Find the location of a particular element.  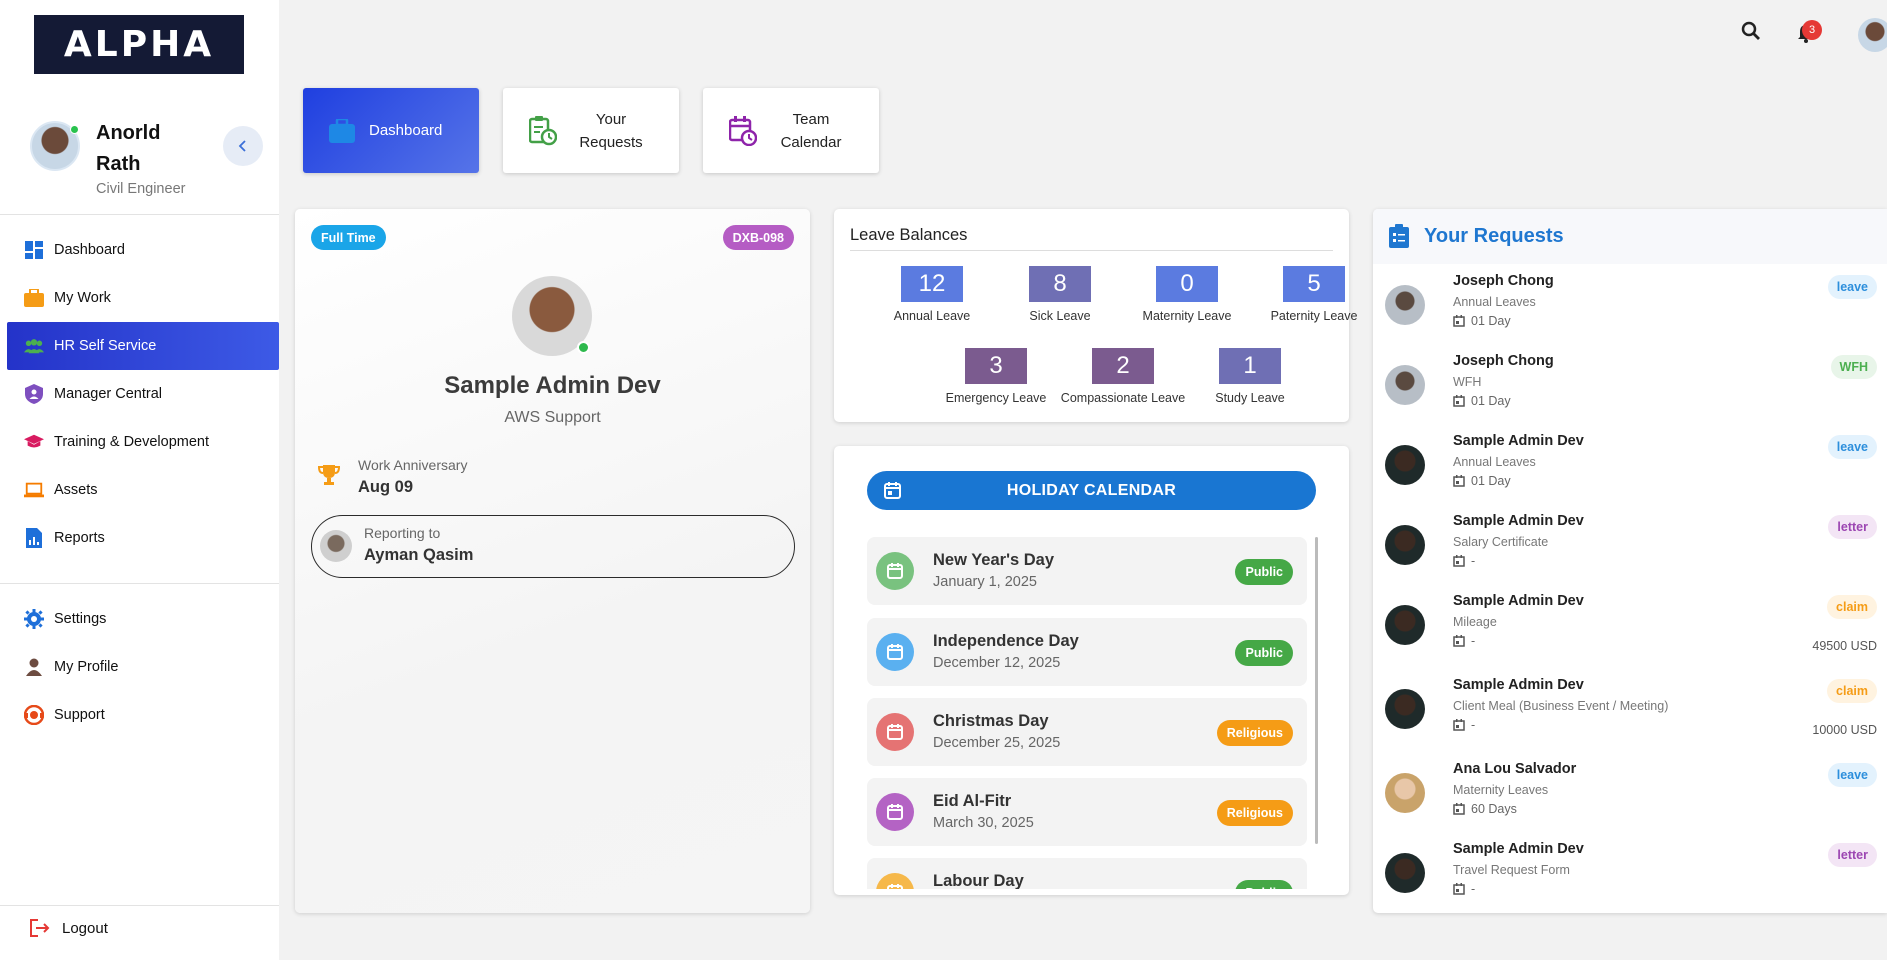

request-duration: 60 Days is located at coordinates (1485, 809).